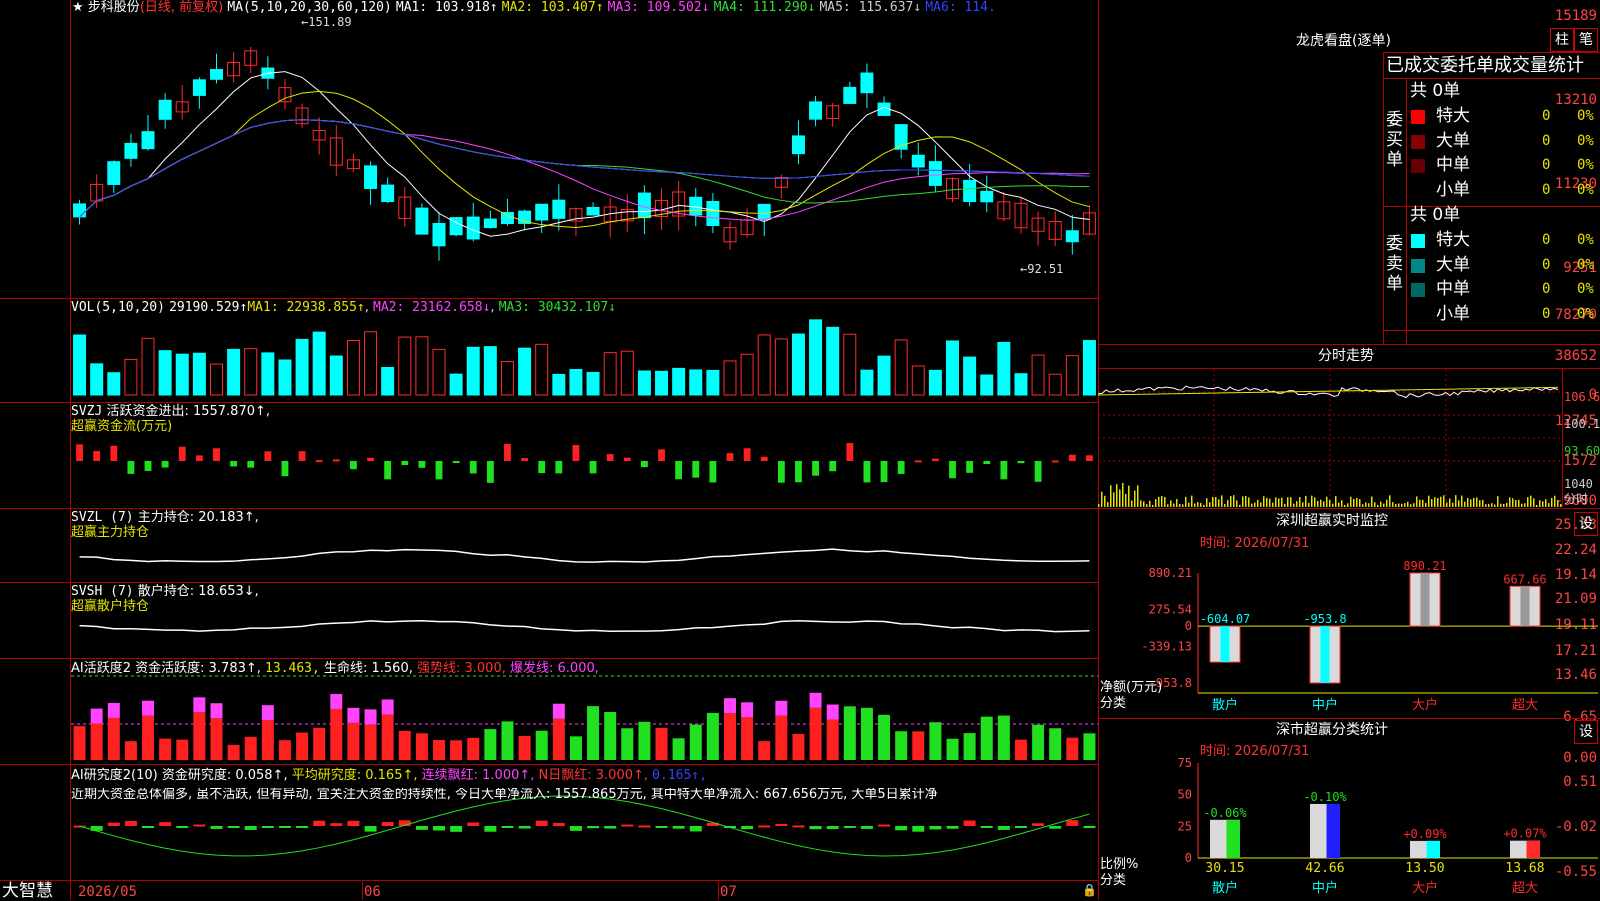 The height and width of the screenshot is (901, 1600). I want to click on stock-name: 步科股份, so click(114, 7).